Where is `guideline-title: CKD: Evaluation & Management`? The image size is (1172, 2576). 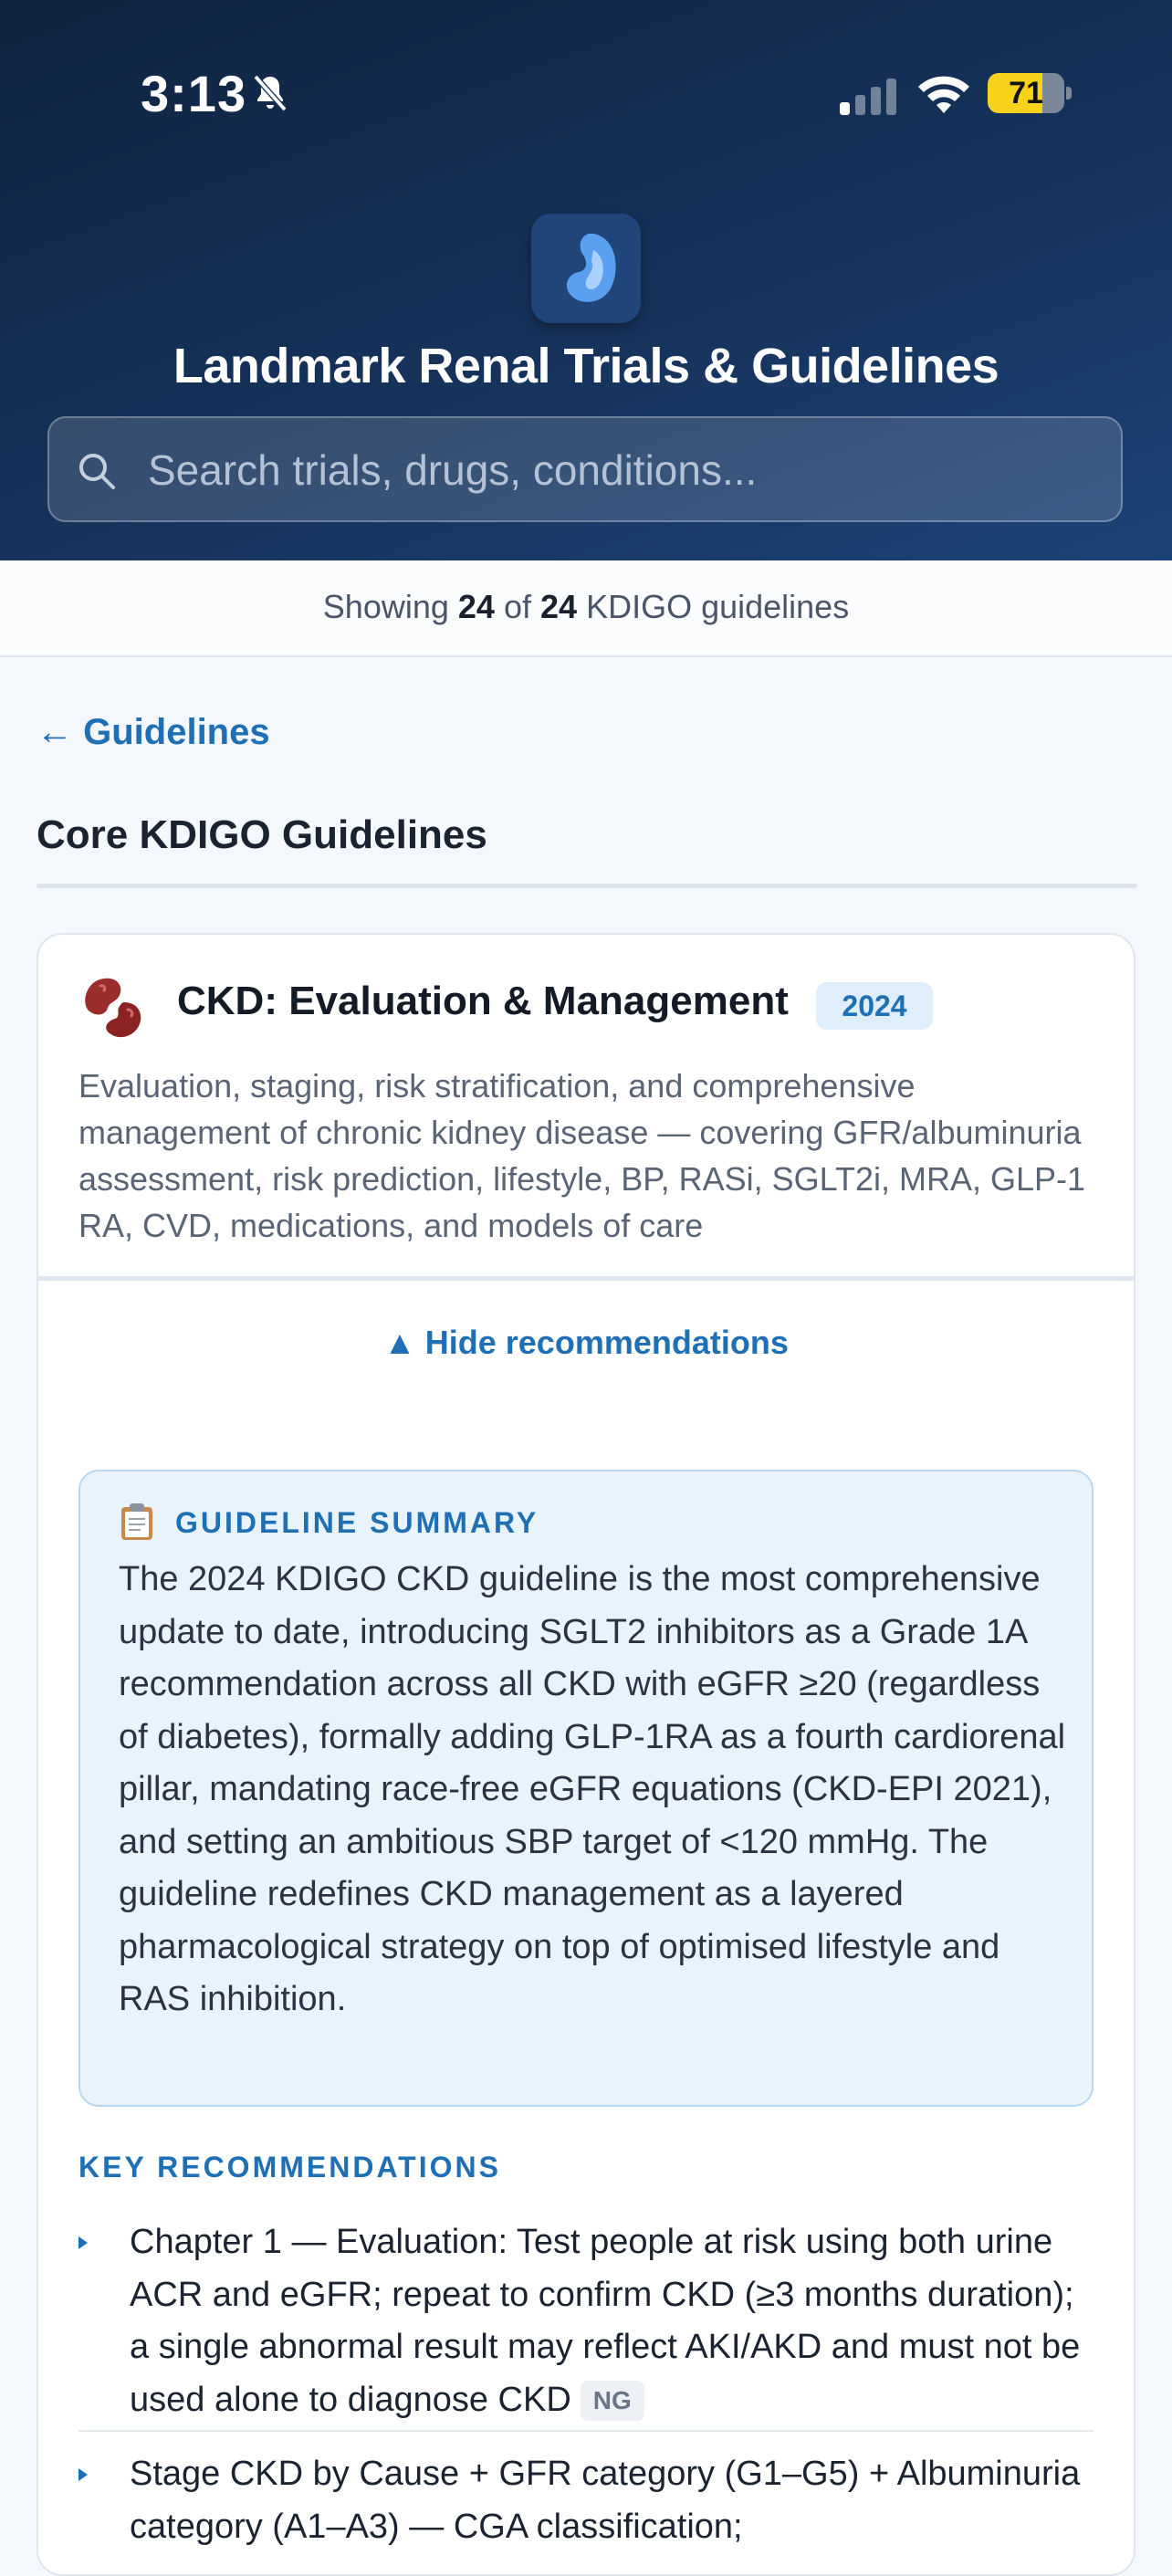
guideline-title: CKD: Evaluation & Management is located at coordinates (483, 1001).